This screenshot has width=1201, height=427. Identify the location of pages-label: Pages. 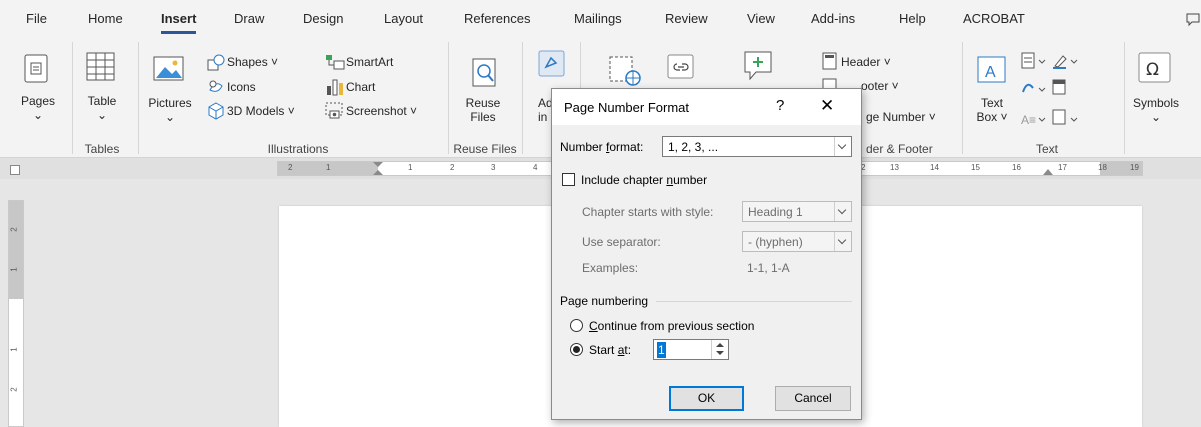
(38, 101).